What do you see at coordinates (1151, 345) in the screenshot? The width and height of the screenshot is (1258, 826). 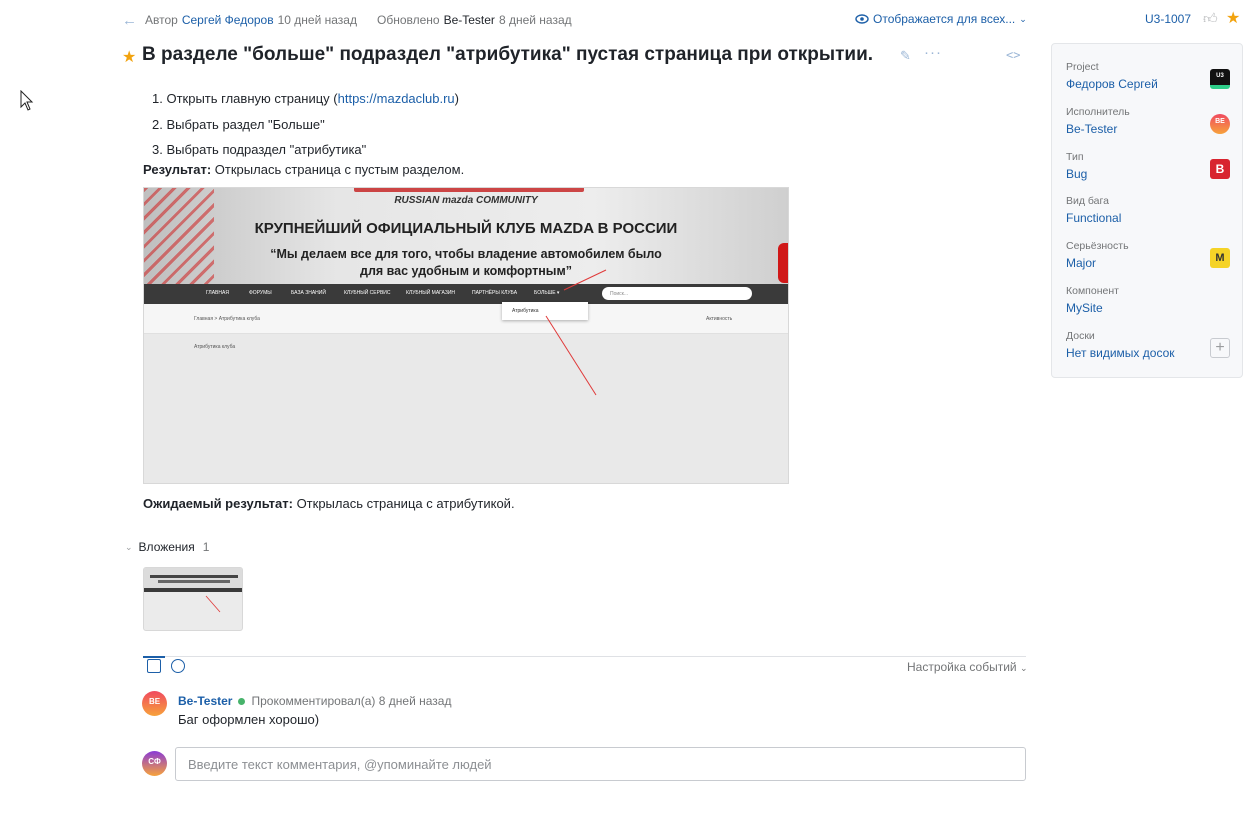 I see `field-boards: Доски Нет видимых досок +` at bounding box center [1151, 345].